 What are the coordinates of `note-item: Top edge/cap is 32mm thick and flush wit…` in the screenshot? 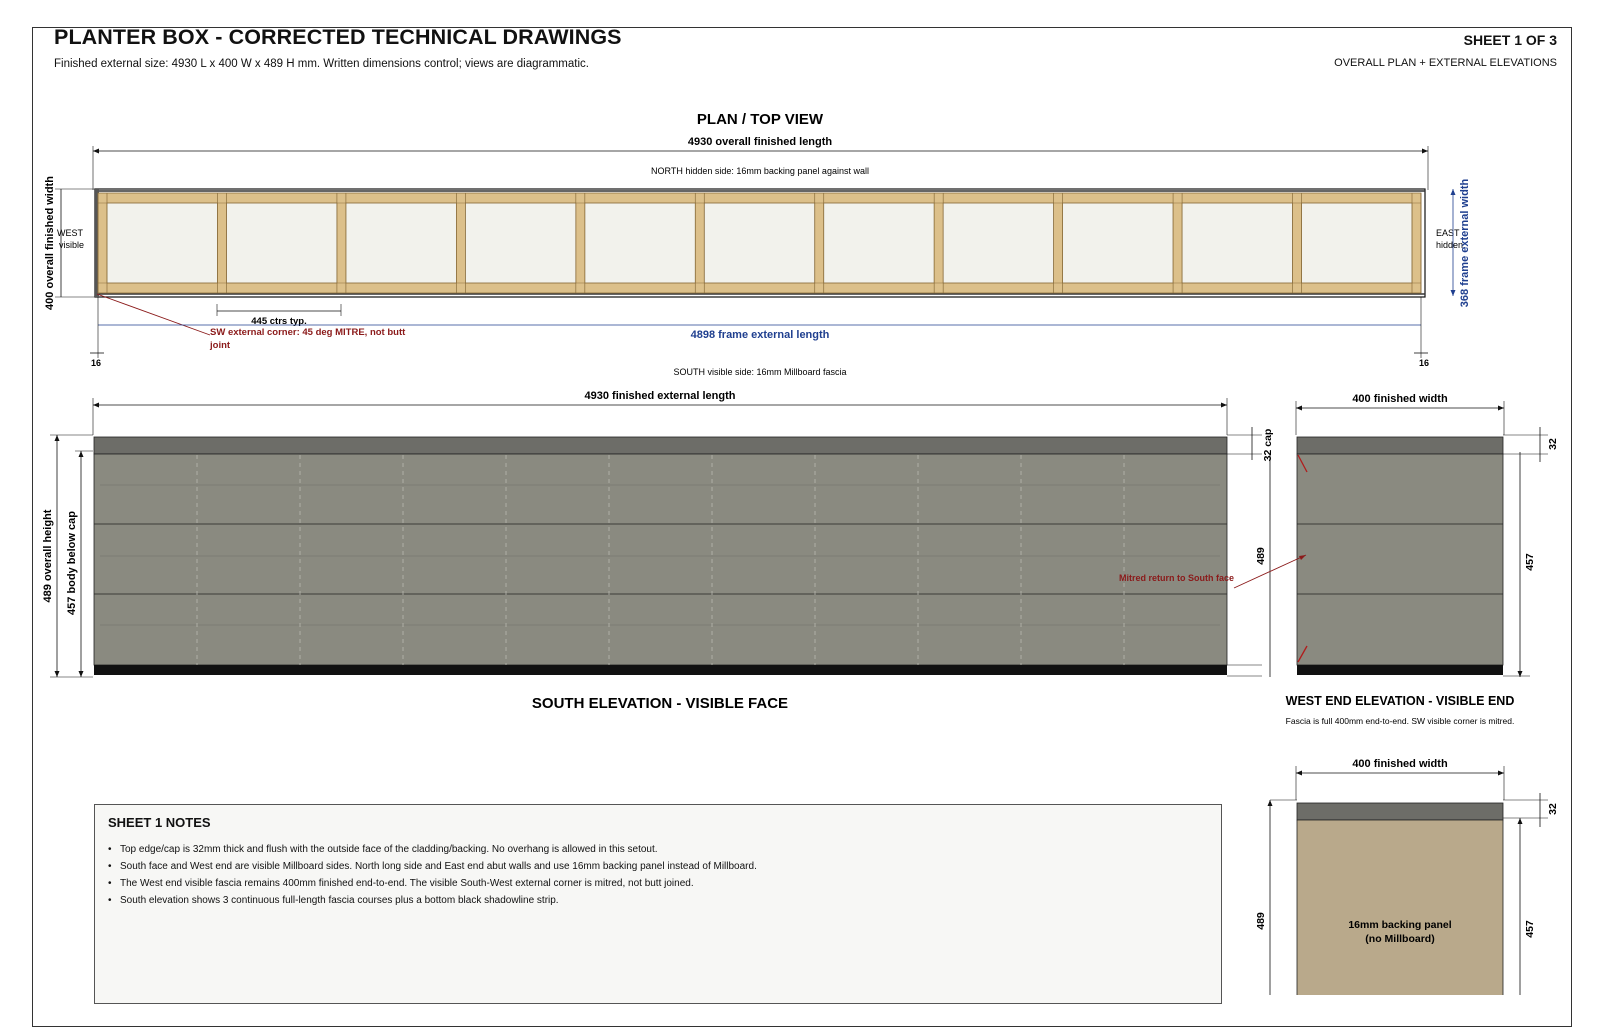 It's located at (432, 849).